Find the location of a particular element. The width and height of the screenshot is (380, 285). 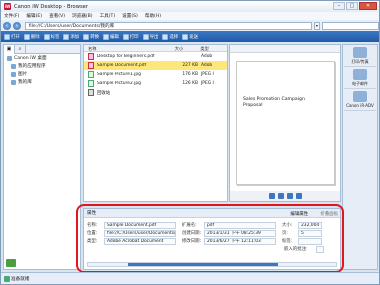

email-button: 电子邮件 is located at coordinates (360, 79).